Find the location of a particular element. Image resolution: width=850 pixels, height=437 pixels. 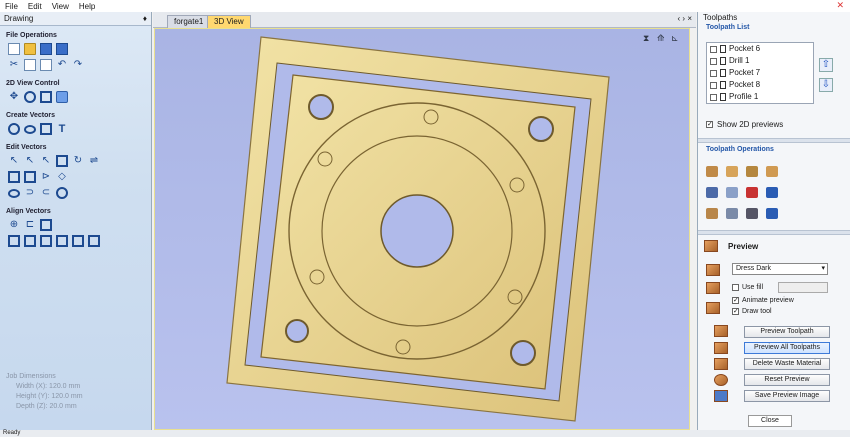

tab-3d-view: 3D View is located at coordinates (229, 21).